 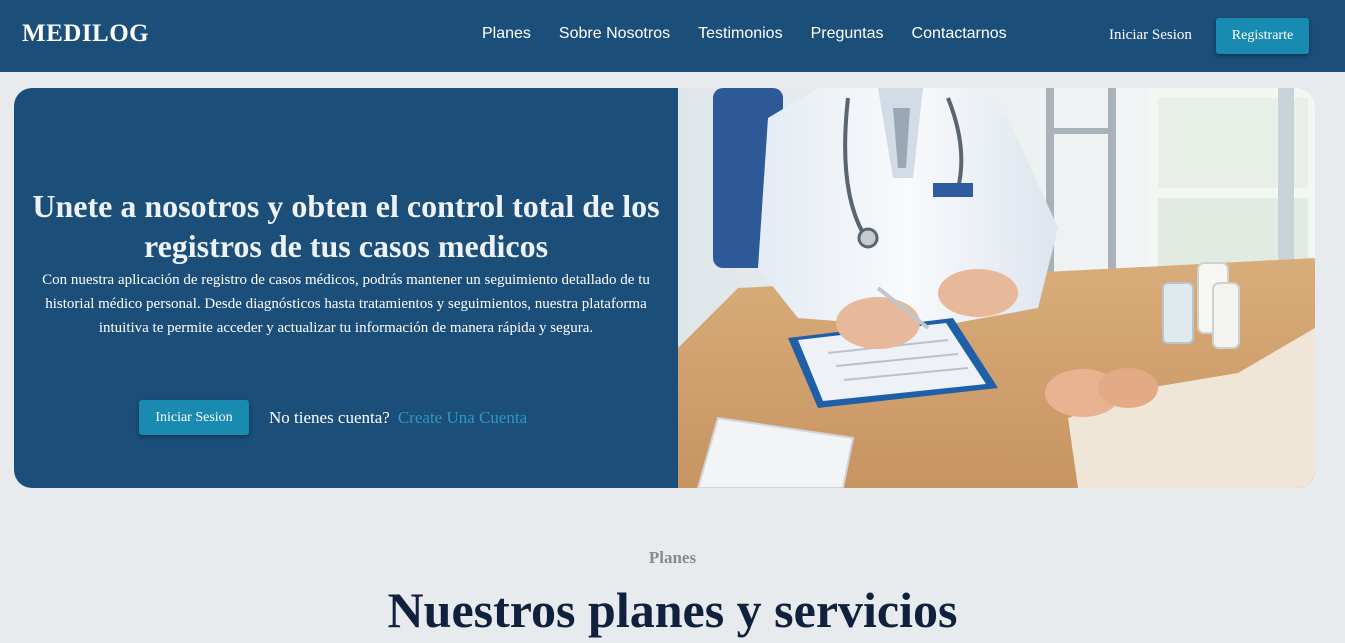 I want to click on nav-link-planes: Planes, so click(x=506, y=34).